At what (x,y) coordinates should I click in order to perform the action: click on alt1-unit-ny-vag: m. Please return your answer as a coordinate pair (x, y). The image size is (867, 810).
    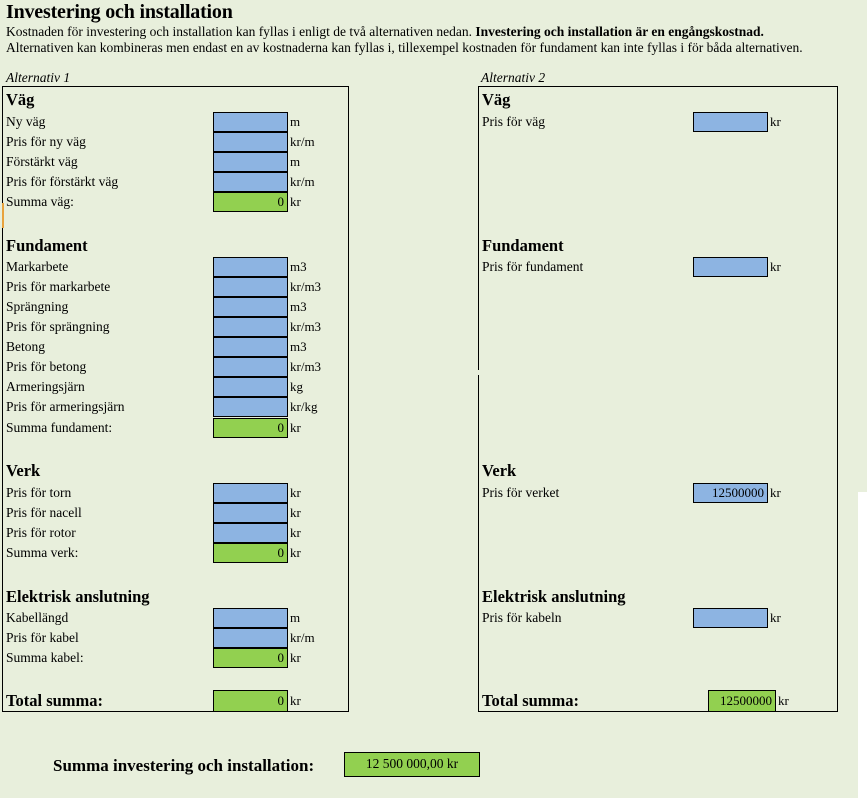
    Looking at the image, I should click on (295, 121).